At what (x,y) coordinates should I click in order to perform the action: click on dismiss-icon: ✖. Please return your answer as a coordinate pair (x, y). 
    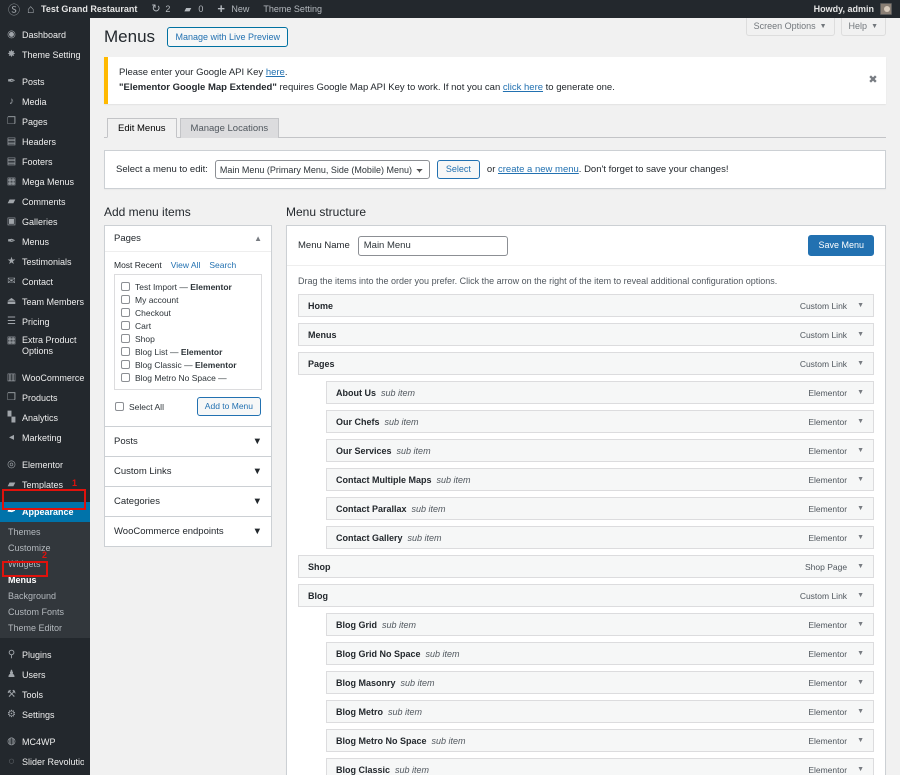
    Looking at the image, I should click on (873, 81).